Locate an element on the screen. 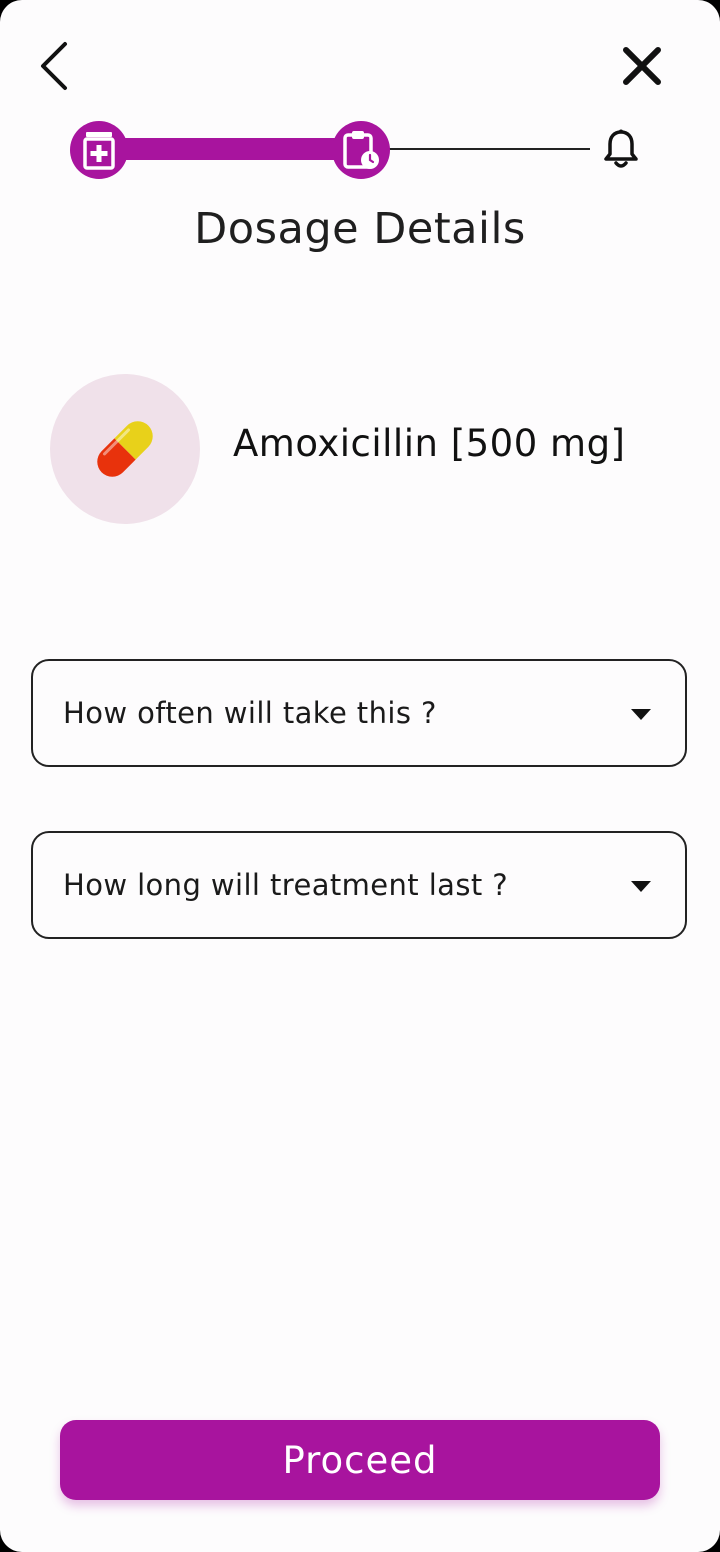 The height and width of the screenshot is (1552, 720). frequency-dropdown-label: How often will take this ? is located at coordinates (250, 713).